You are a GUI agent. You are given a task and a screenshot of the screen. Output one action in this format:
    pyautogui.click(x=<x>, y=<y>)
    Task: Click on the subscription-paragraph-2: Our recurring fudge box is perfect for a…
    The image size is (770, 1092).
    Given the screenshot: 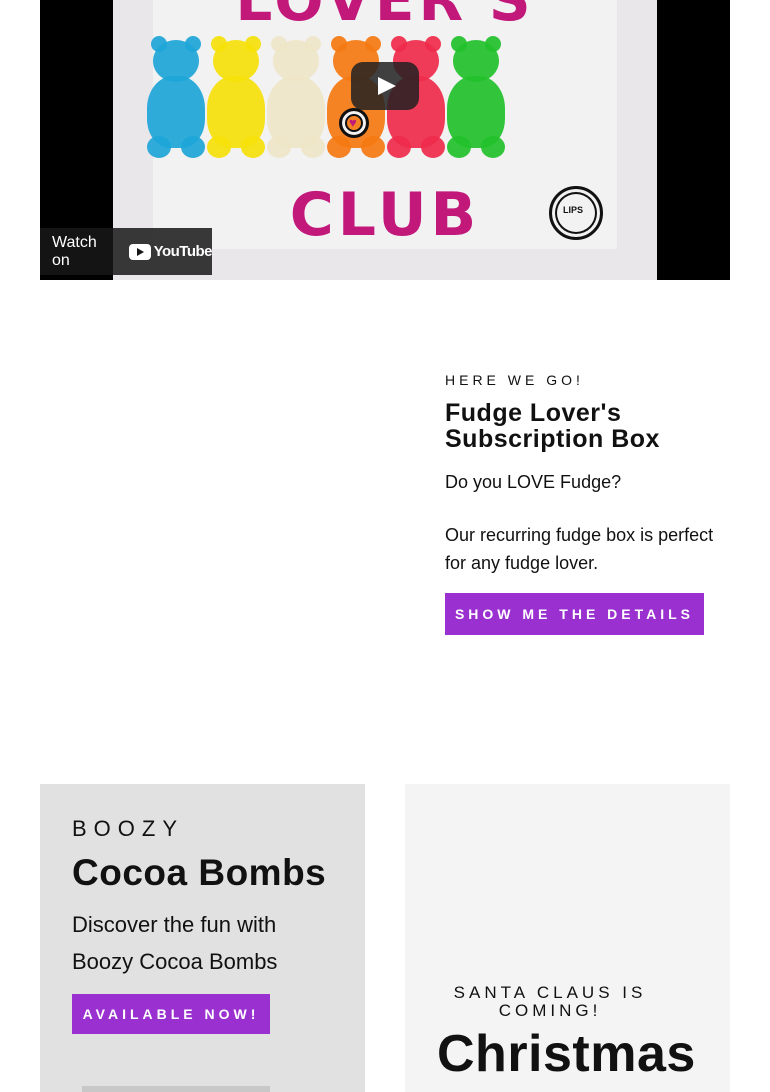 What is the action you would take?
    pyautogui.click(x=579, y=549)
    